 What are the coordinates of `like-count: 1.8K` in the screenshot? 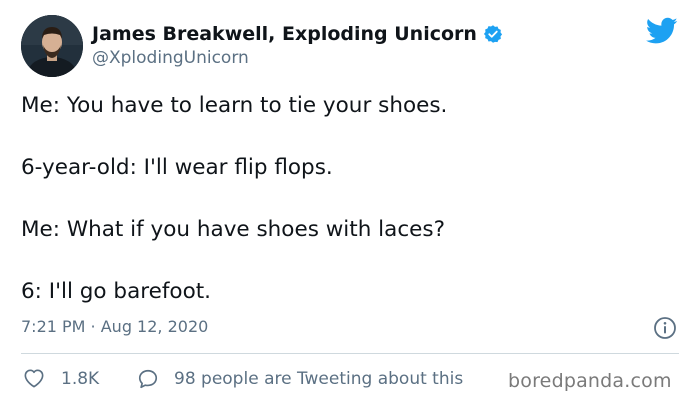 It's located at (80, 379).